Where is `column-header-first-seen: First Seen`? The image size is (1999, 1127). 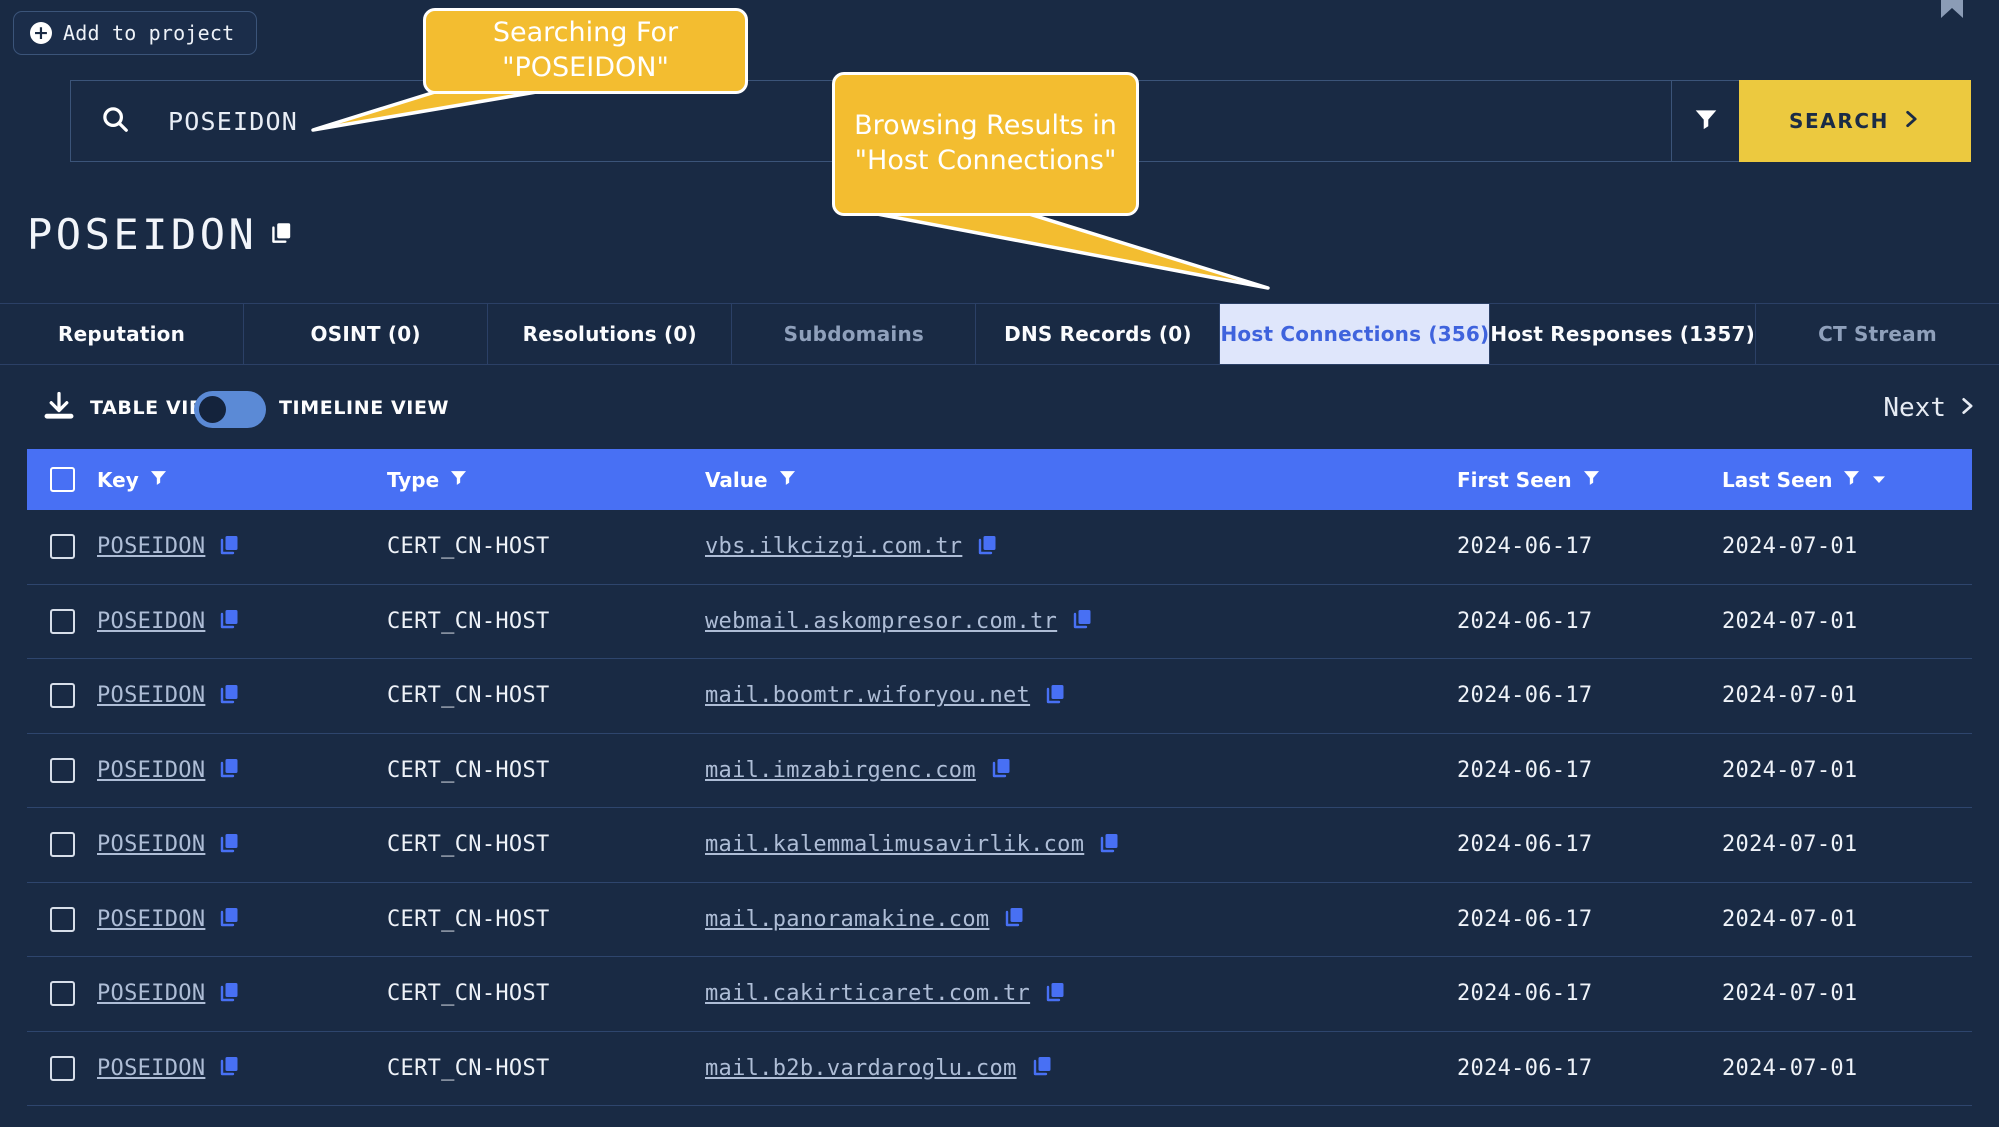 column-header-first-seen: First Seen is located at coordinates (1589, 480).